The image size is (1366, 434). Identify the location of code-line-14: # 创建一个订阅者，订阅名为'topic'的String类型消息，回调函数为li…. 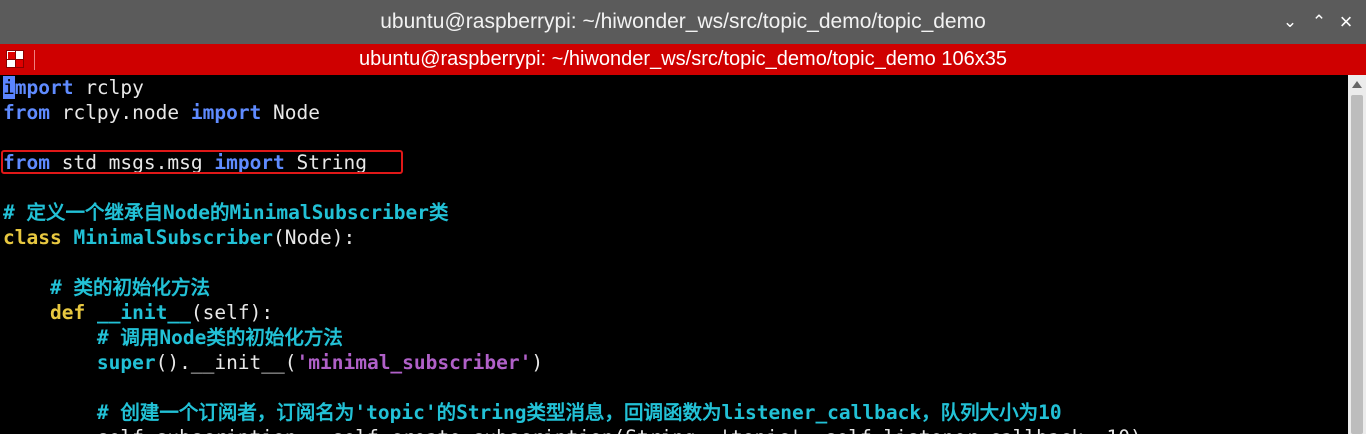
(579, 412).